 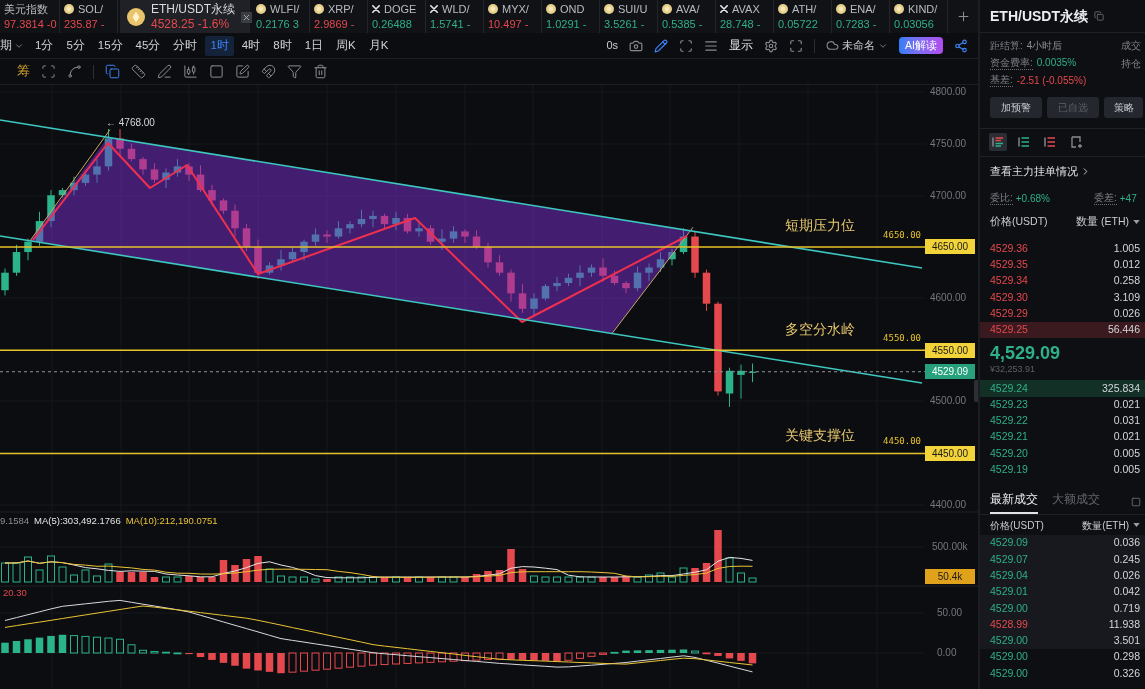 What do you see at coordinates (77, 521) in the screenshot?
I see `volume-legend-text: MA(5):303,492.1766` at bounding box center [77, 521].